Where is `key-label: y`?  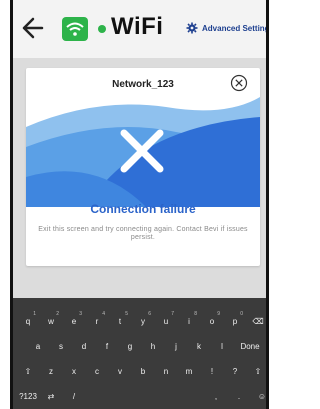
key-label: y is located at coordinates (143, 321).